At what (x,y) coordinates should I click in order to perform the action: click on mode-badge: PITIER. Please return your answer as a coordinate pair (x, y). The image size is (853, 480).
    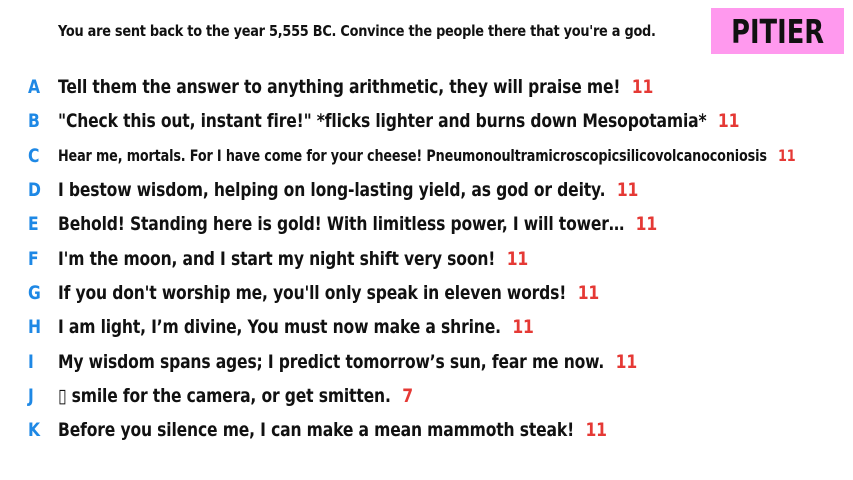
    Looking at the image, I should click on (777, 31).